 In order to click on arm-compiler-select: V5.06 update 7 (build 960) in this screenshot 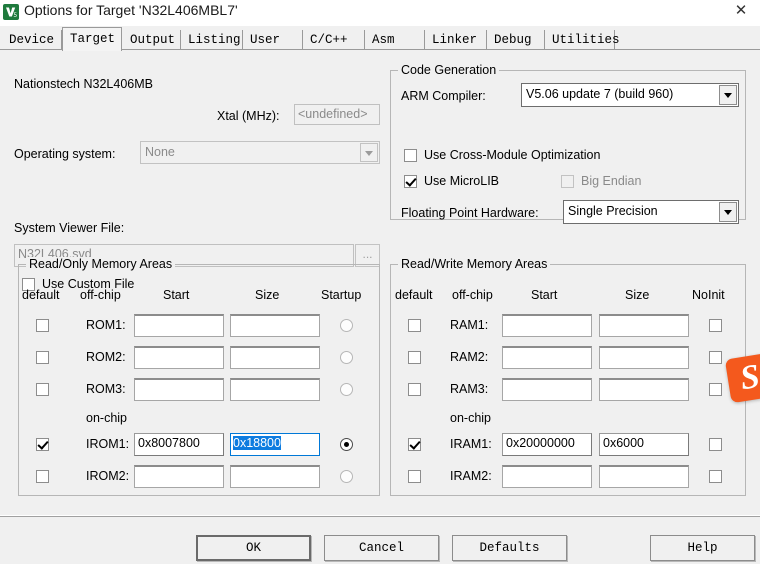, I will do `click(630, 95)`.